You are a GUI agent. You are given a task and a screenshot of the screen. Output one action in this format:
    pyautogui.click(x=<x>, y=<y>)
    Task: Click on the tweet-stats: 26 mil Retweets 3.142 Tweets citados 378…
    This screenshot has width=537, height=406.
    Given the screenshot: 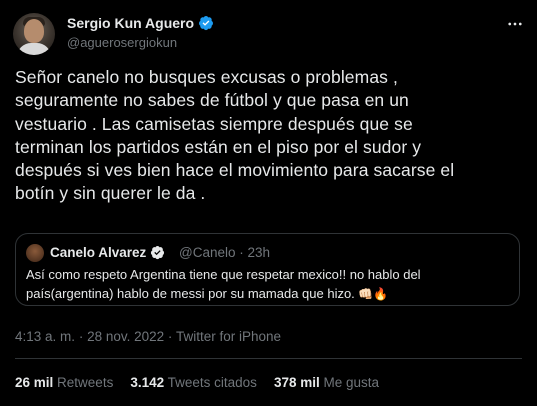 What is the action you would take?
    pyautogui.click(x=197, y=382)
    